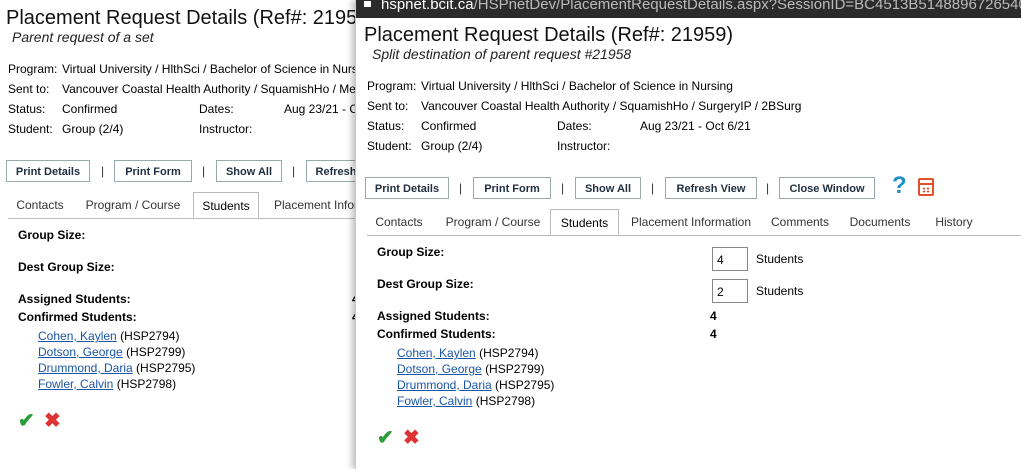 The height and width of the screenshot is (469, 1021). I want to click on confirmed-students-label: Confirmed Students:, so click(436, 334).